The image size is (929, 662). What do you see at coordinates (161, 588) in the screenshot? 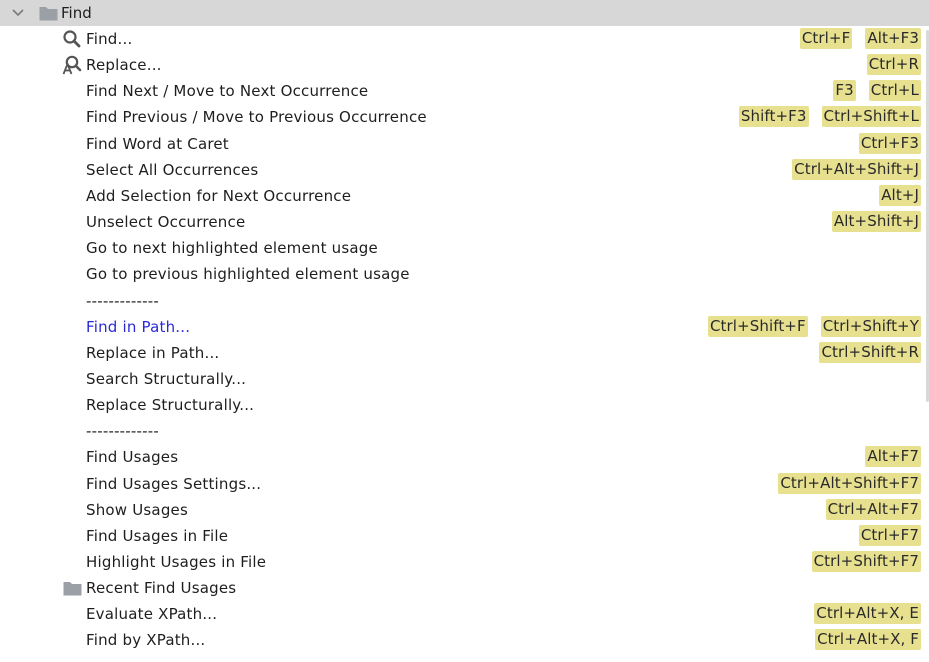
I see `action-label: Recent Find Usages` at bounding box center [161, 588].